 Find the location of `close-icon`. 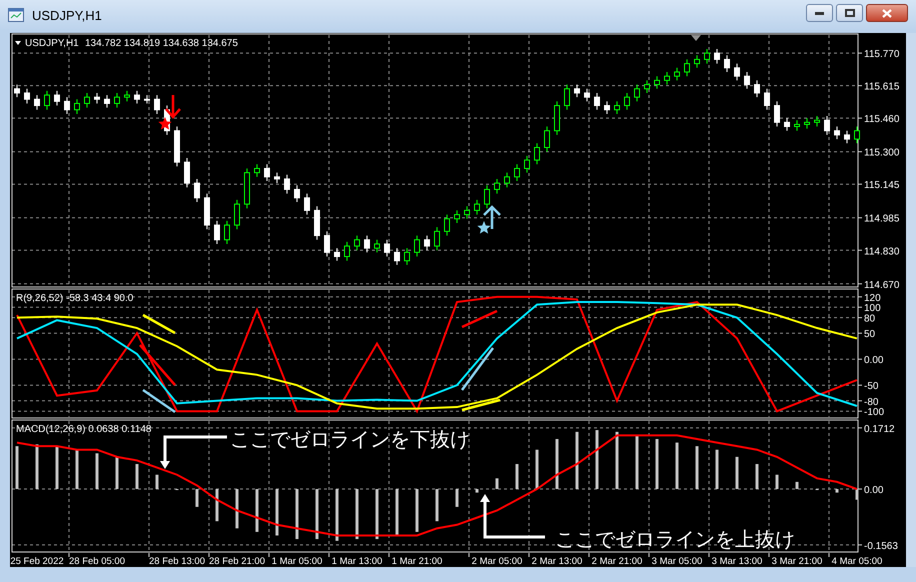

close-icon is located at coordinates (887, 13).